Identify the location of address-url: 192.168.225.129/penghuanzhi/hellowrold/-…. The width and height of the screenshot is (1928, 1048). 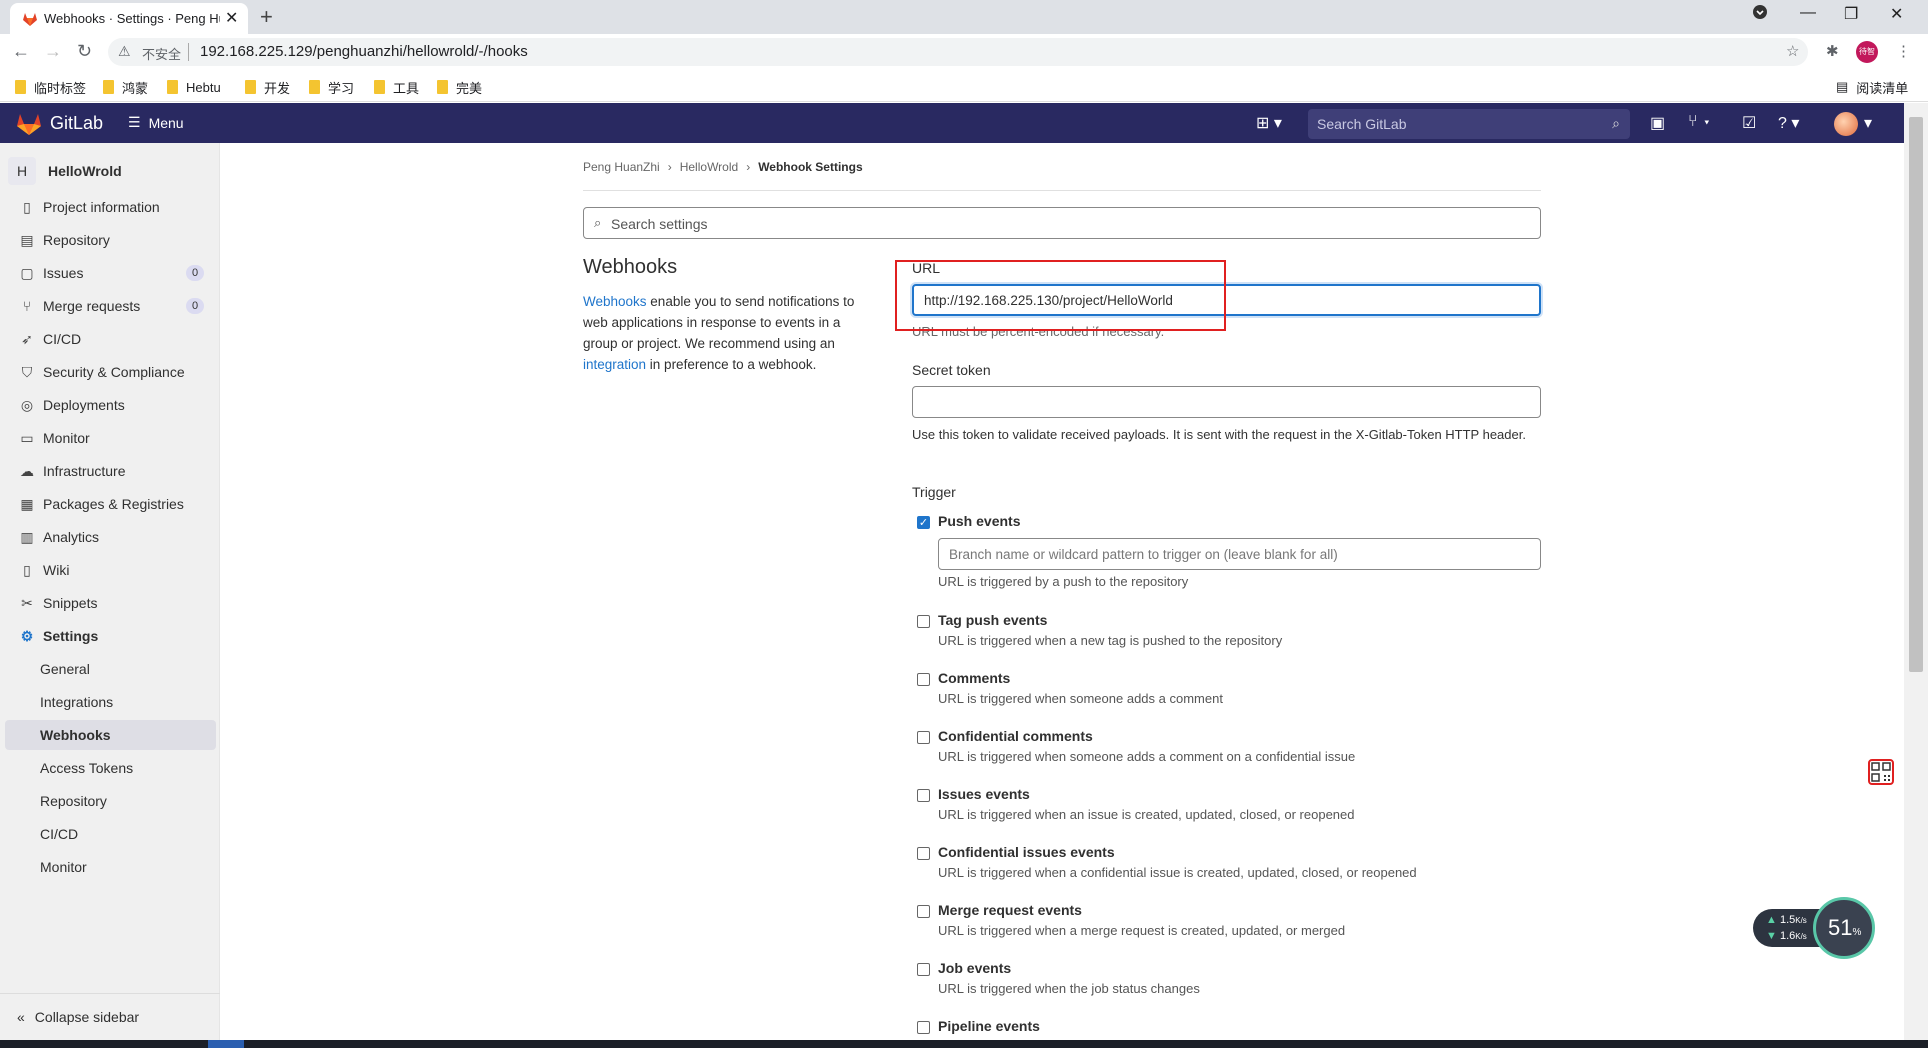
(364, 51).